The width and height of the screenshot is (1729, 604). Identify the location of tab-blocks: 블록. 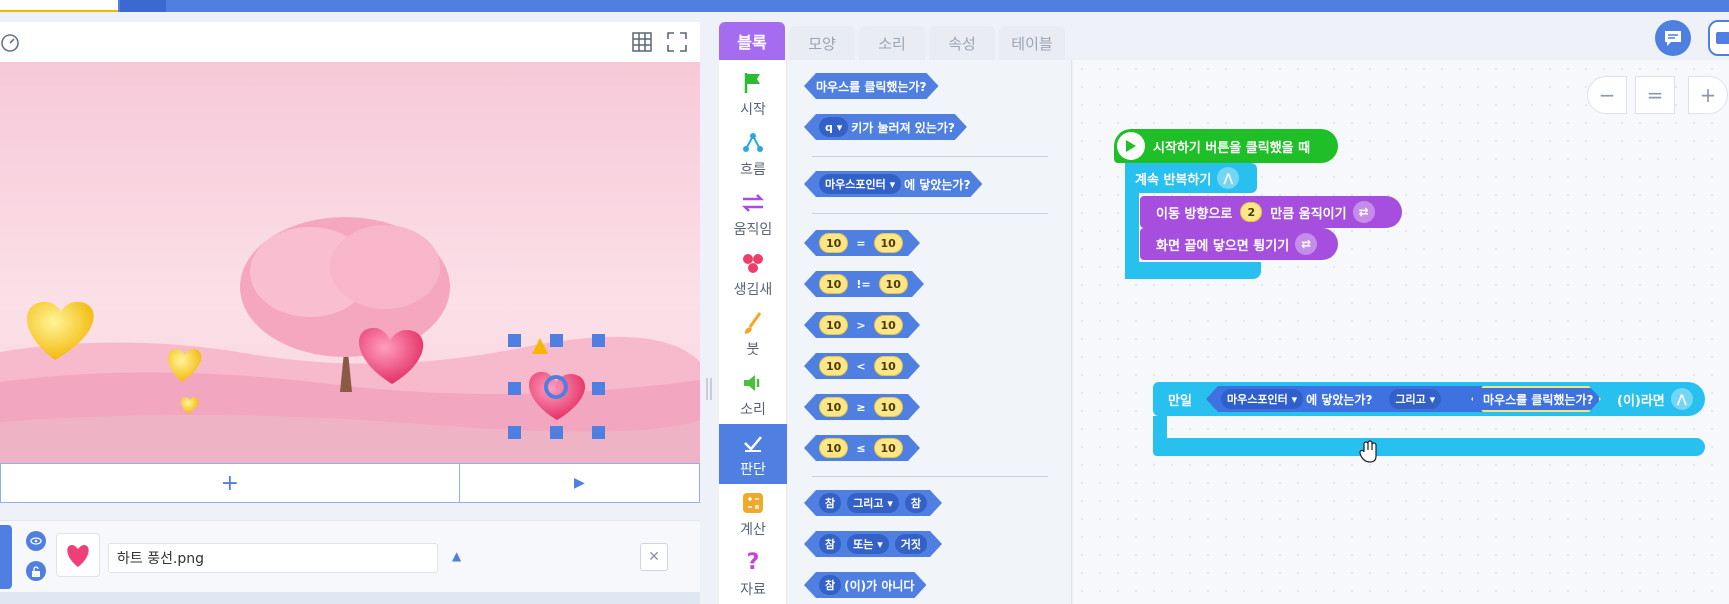
(752, 41).